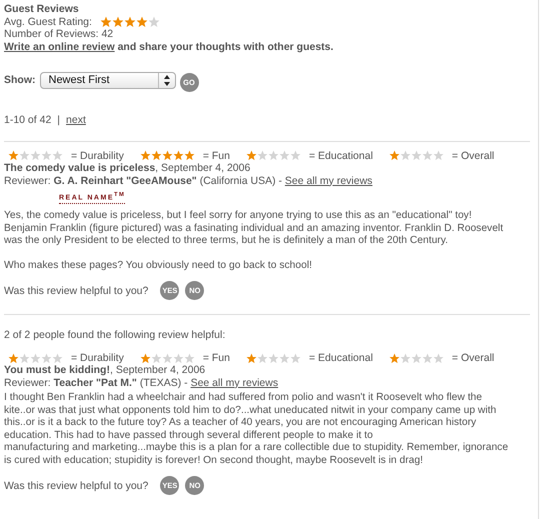 The image size is (554, 519). I want to click on helpful-note: 2 of 2 people found the following review helpful:, so click(115, 335).